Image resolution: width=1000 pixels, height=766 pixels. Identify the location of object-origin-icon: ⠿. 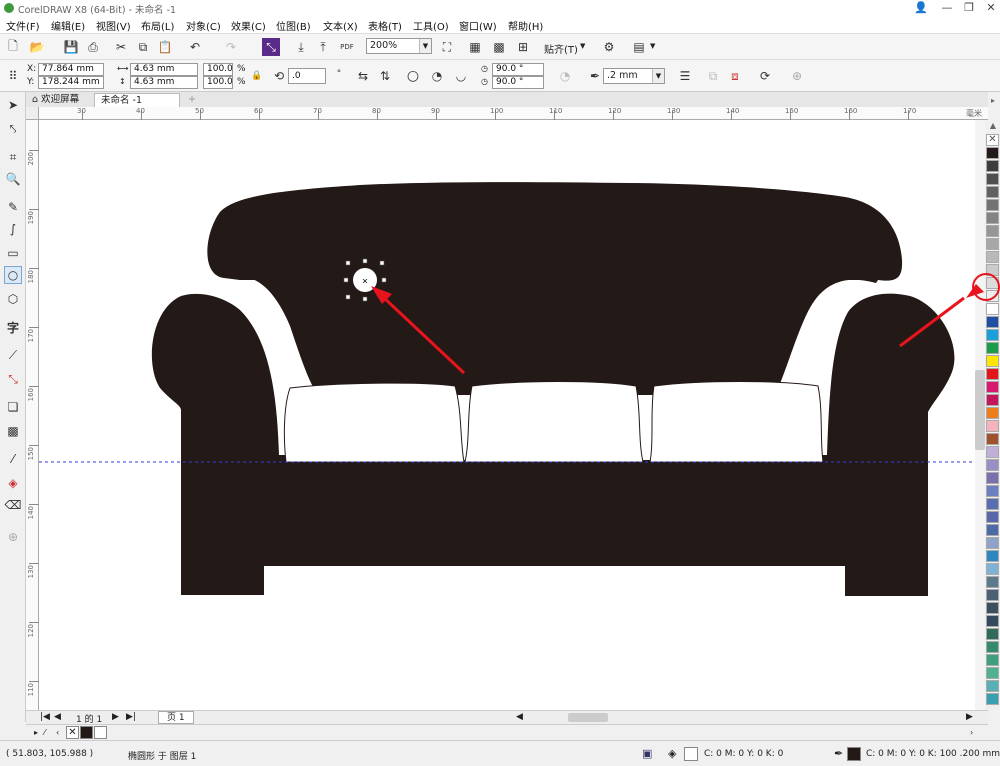
(13, 76).